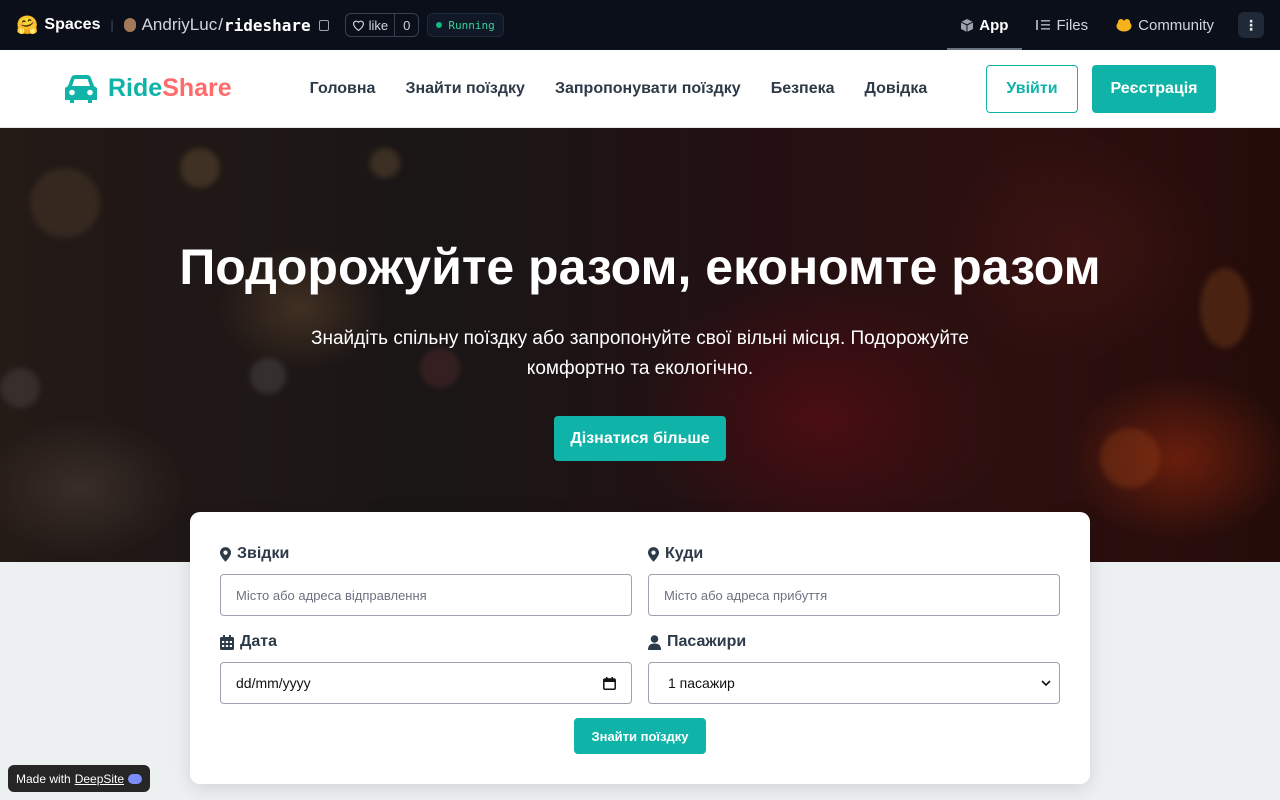 Image resolution: width=1280 pixels, height=800 pixels. Describe the element at coordinates (323, 25) in the screenshot. I see `copy-icon` at that location.